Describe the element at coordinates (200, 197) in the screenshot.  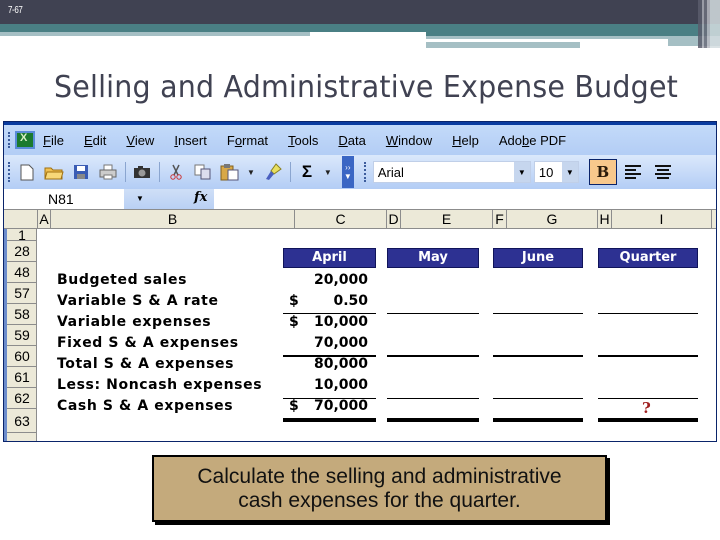
I see `fx-icon: fx` at that location.